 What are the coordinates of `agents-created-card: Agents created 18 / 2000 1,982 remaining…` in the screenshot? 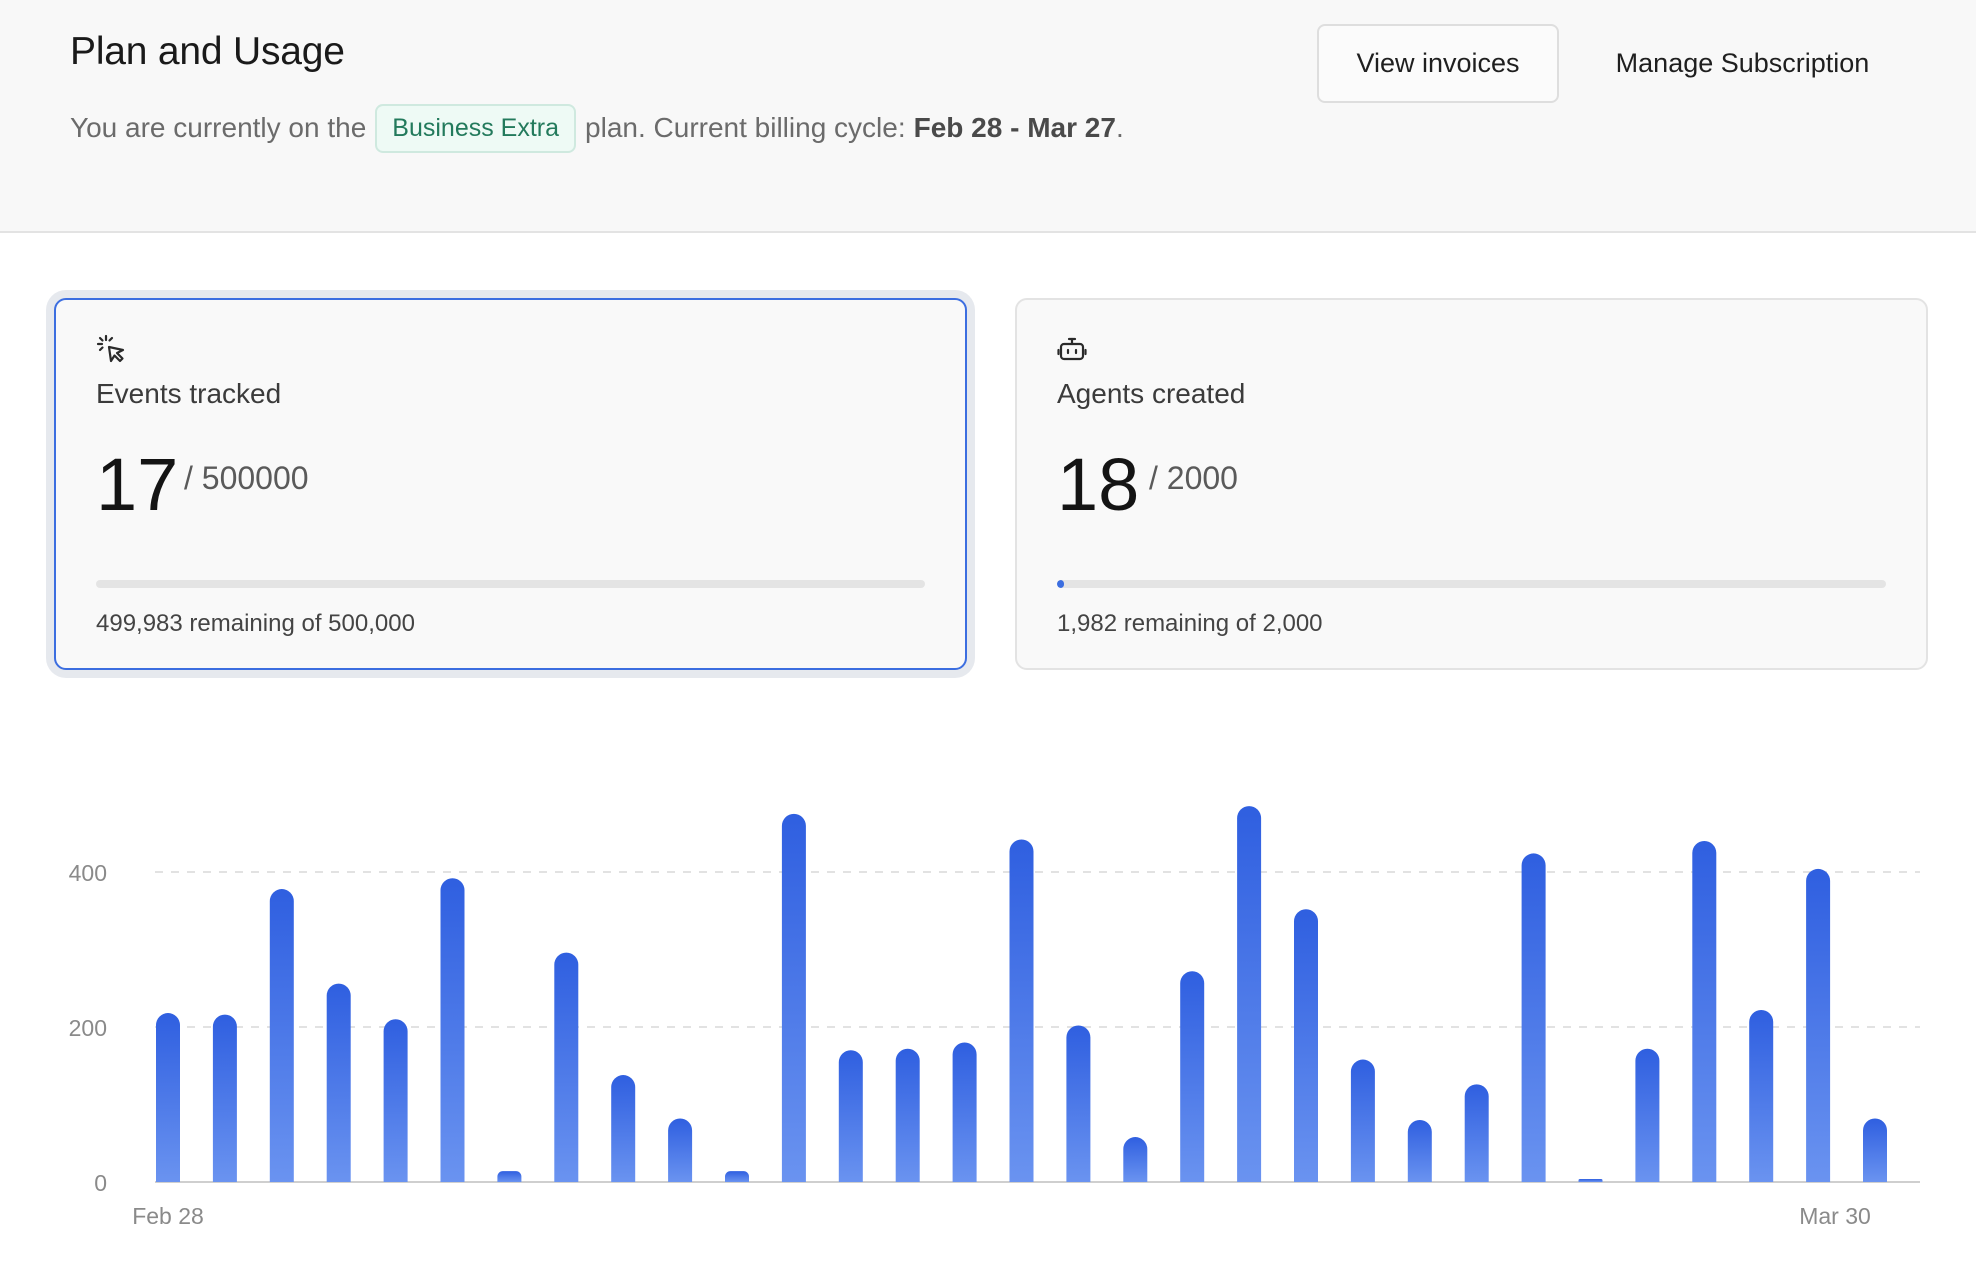 It's located at (1471, 484).